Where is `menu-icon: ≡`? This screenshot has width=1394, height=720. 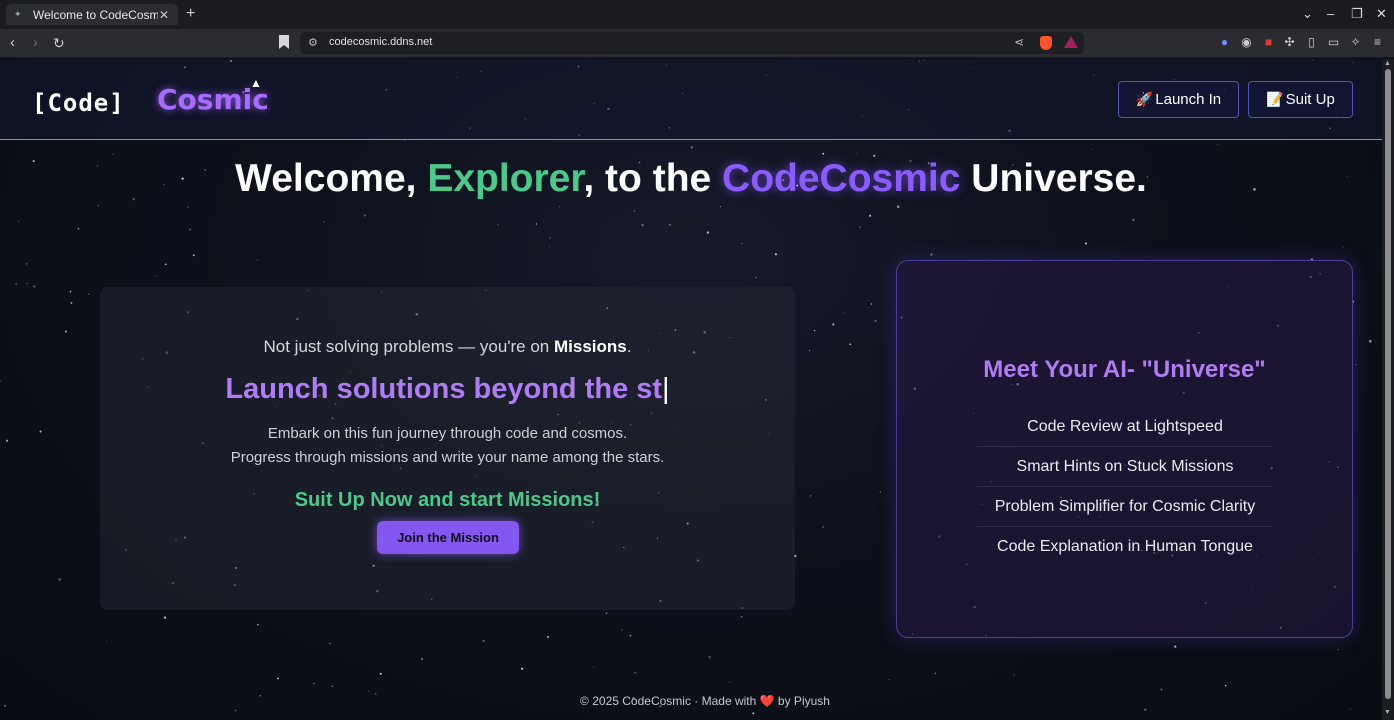
menu-icon: ≡ is located at coordinates (1377, 42).